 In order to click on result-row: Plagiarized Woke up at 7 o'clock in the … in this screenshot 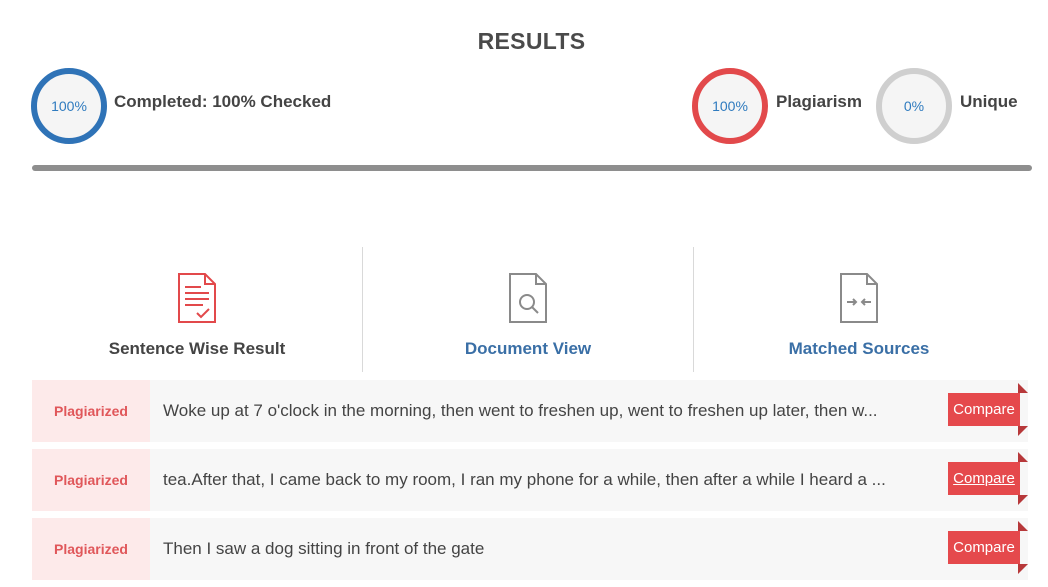, I will do `click(530, 411)`.